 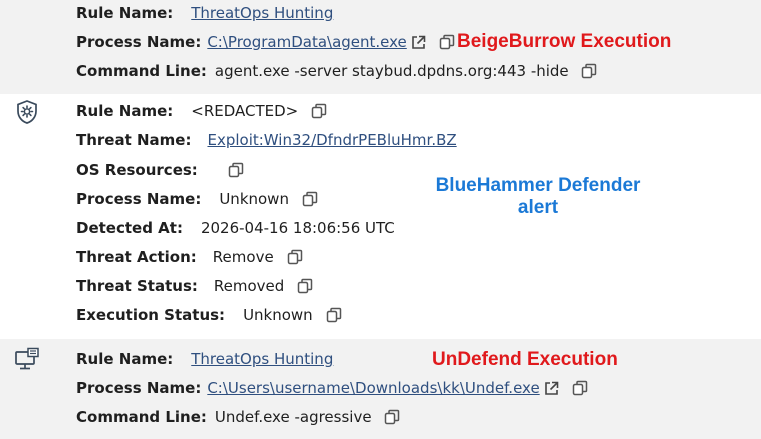 I want to click on execution-status-row: Execution Status: Unknown, so click(x=209, y=315).